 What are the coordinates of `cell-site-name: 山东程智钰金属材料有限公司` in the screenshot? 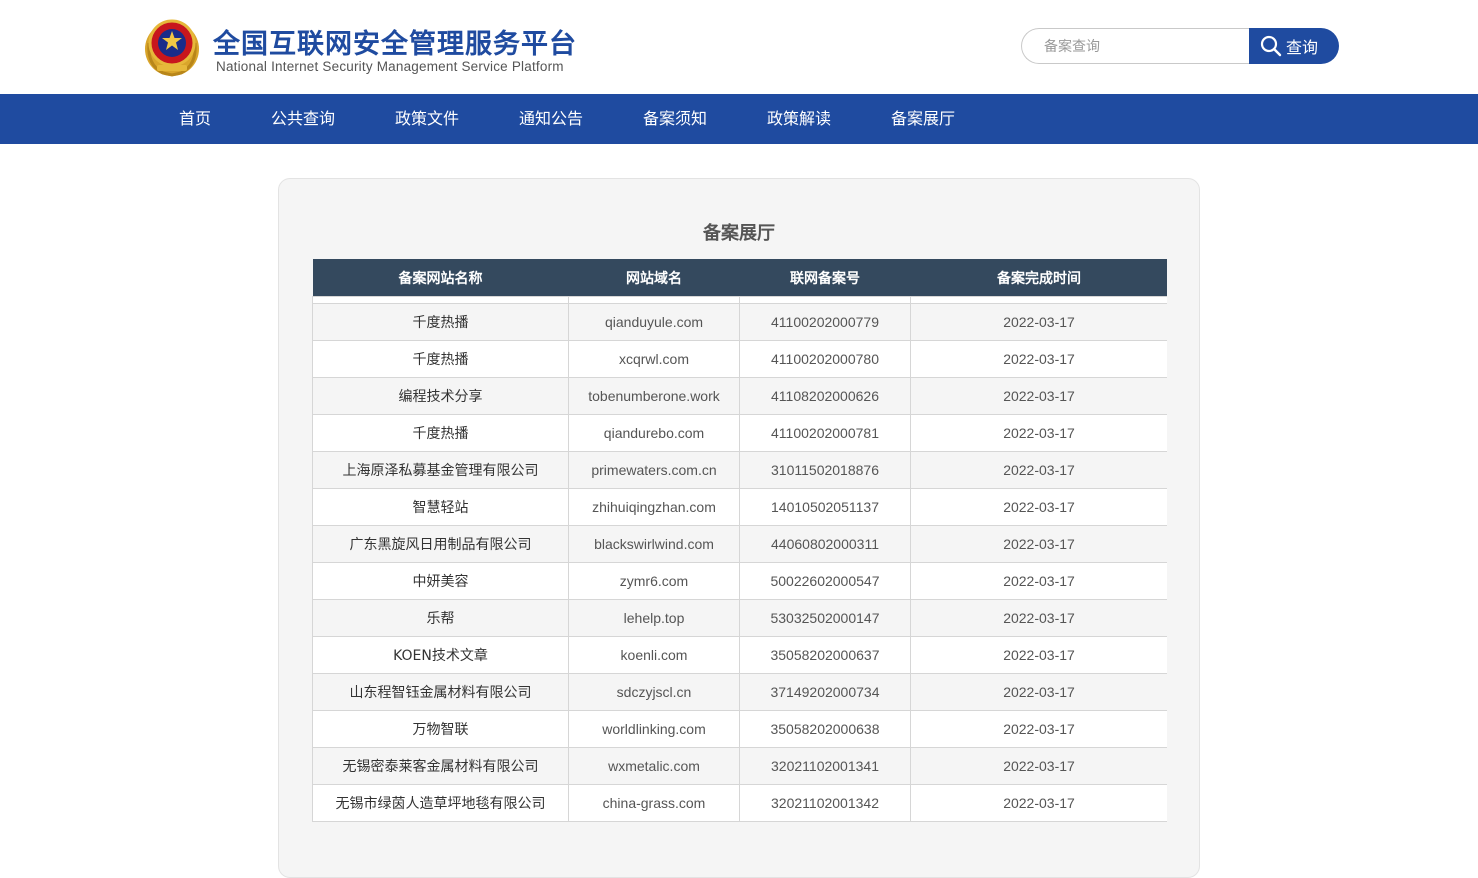 It's located at (440, 692).